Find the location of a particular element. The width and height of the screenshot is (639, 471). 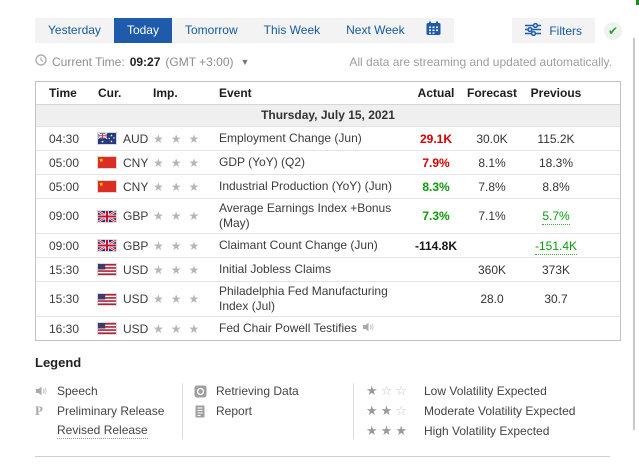

filter-sliders-icon is located at coordinates (533, 30).